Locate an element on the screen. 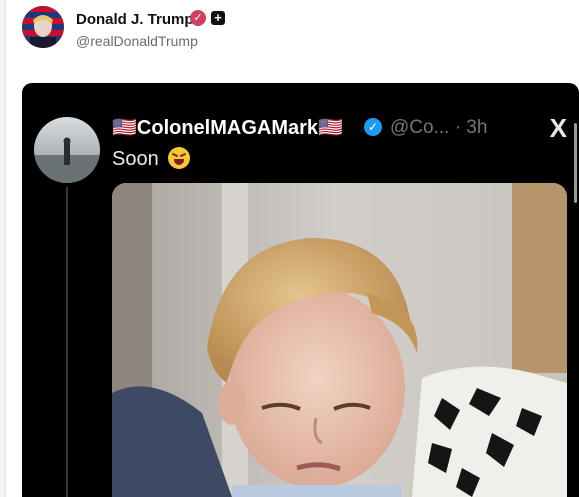  embed-post-header: 🇺🇸ColonelMAGAMark🇺🇸 ✓ @Co... · 3h X is located at coordinates (345, 128).